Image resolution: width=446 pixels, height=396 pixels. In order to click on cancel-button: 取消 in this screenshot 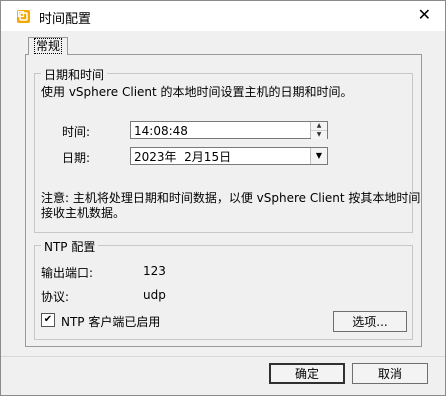, I will do `click(390, 373)`.